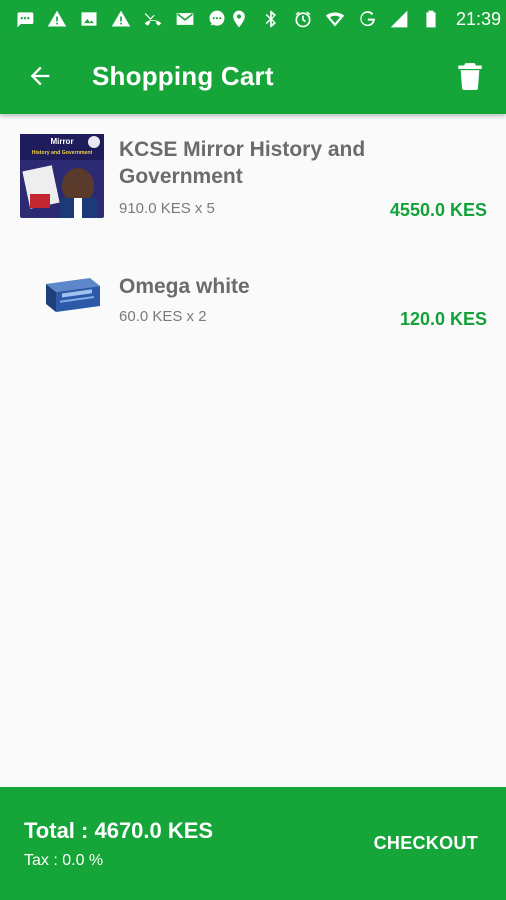 This screenshot has height=900, width=506. I want to click on cart-item: Omega white 60.0 KES x 2 120.0 KES, so click(253, 299).